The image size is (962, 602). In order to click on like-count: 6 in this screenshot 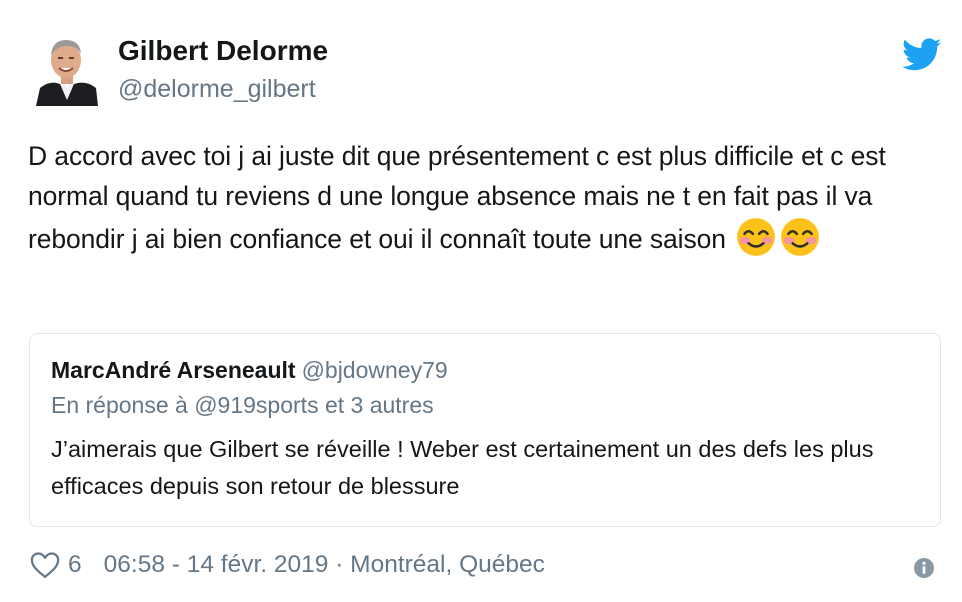, I will do `click(75, 565)`.